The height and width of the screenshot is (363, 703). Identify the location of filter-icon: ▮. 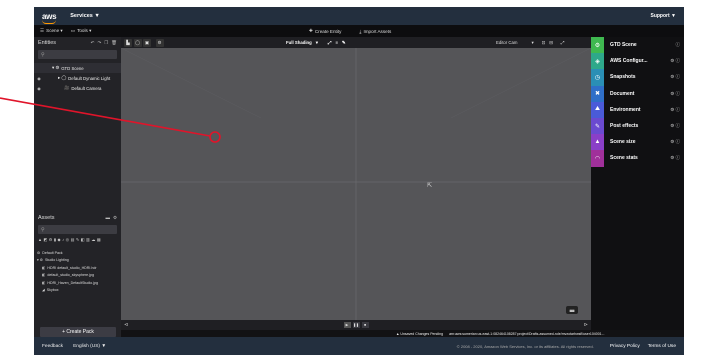
(55, 240).